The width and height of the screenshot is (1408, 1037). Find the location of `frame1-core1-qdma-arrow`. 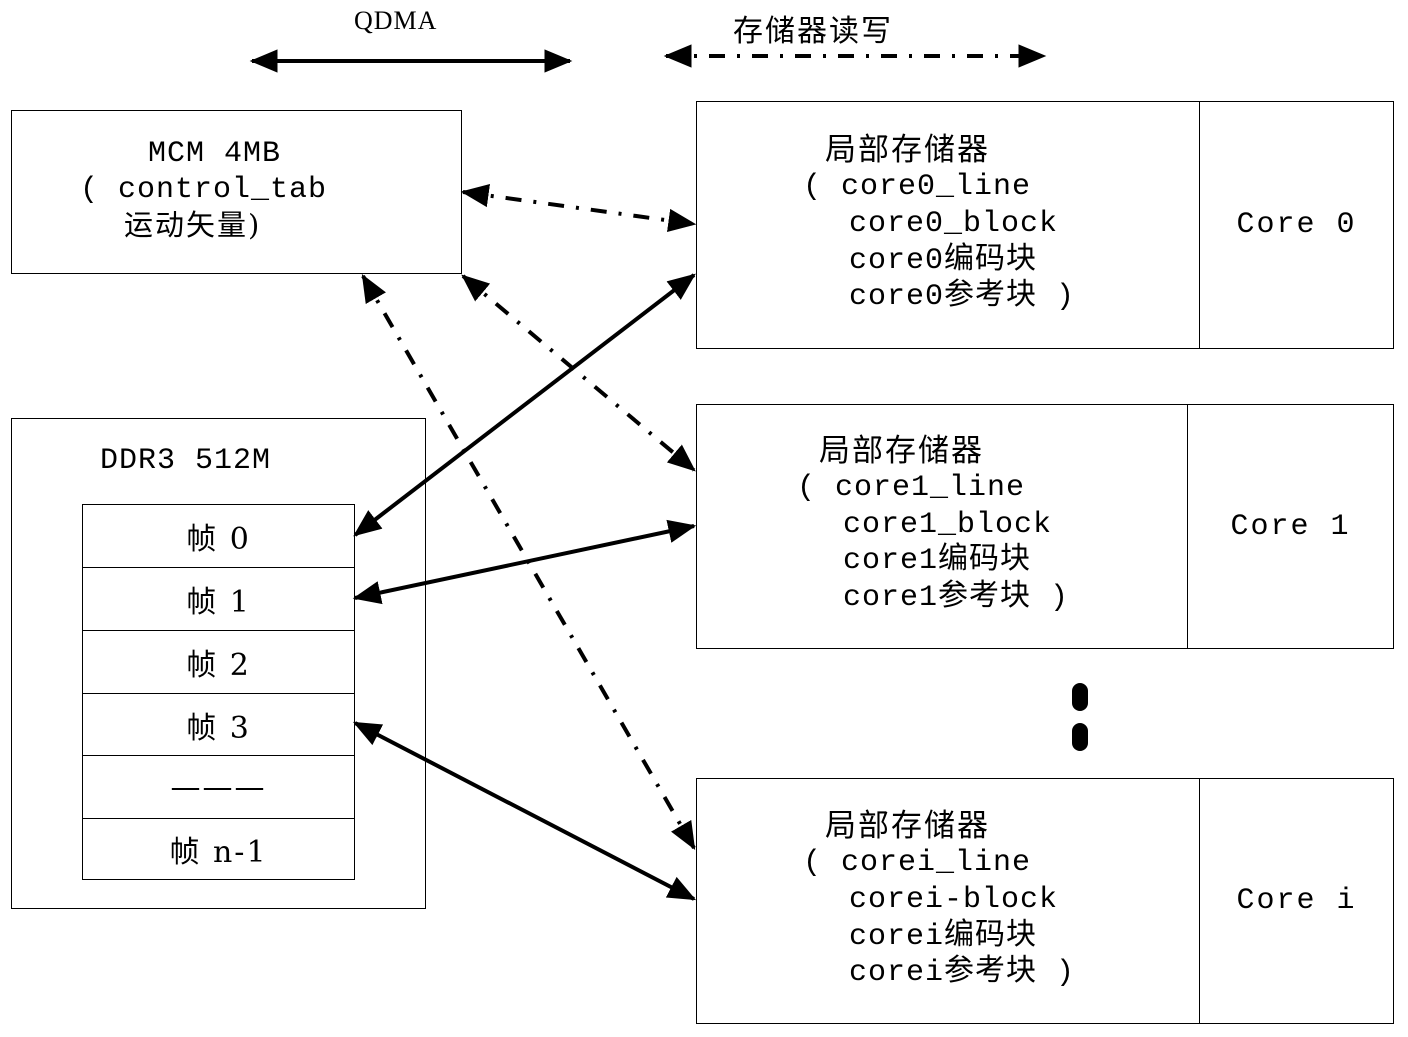

frame1-core1-qdma-arrow is located at coordinates (524, 562).